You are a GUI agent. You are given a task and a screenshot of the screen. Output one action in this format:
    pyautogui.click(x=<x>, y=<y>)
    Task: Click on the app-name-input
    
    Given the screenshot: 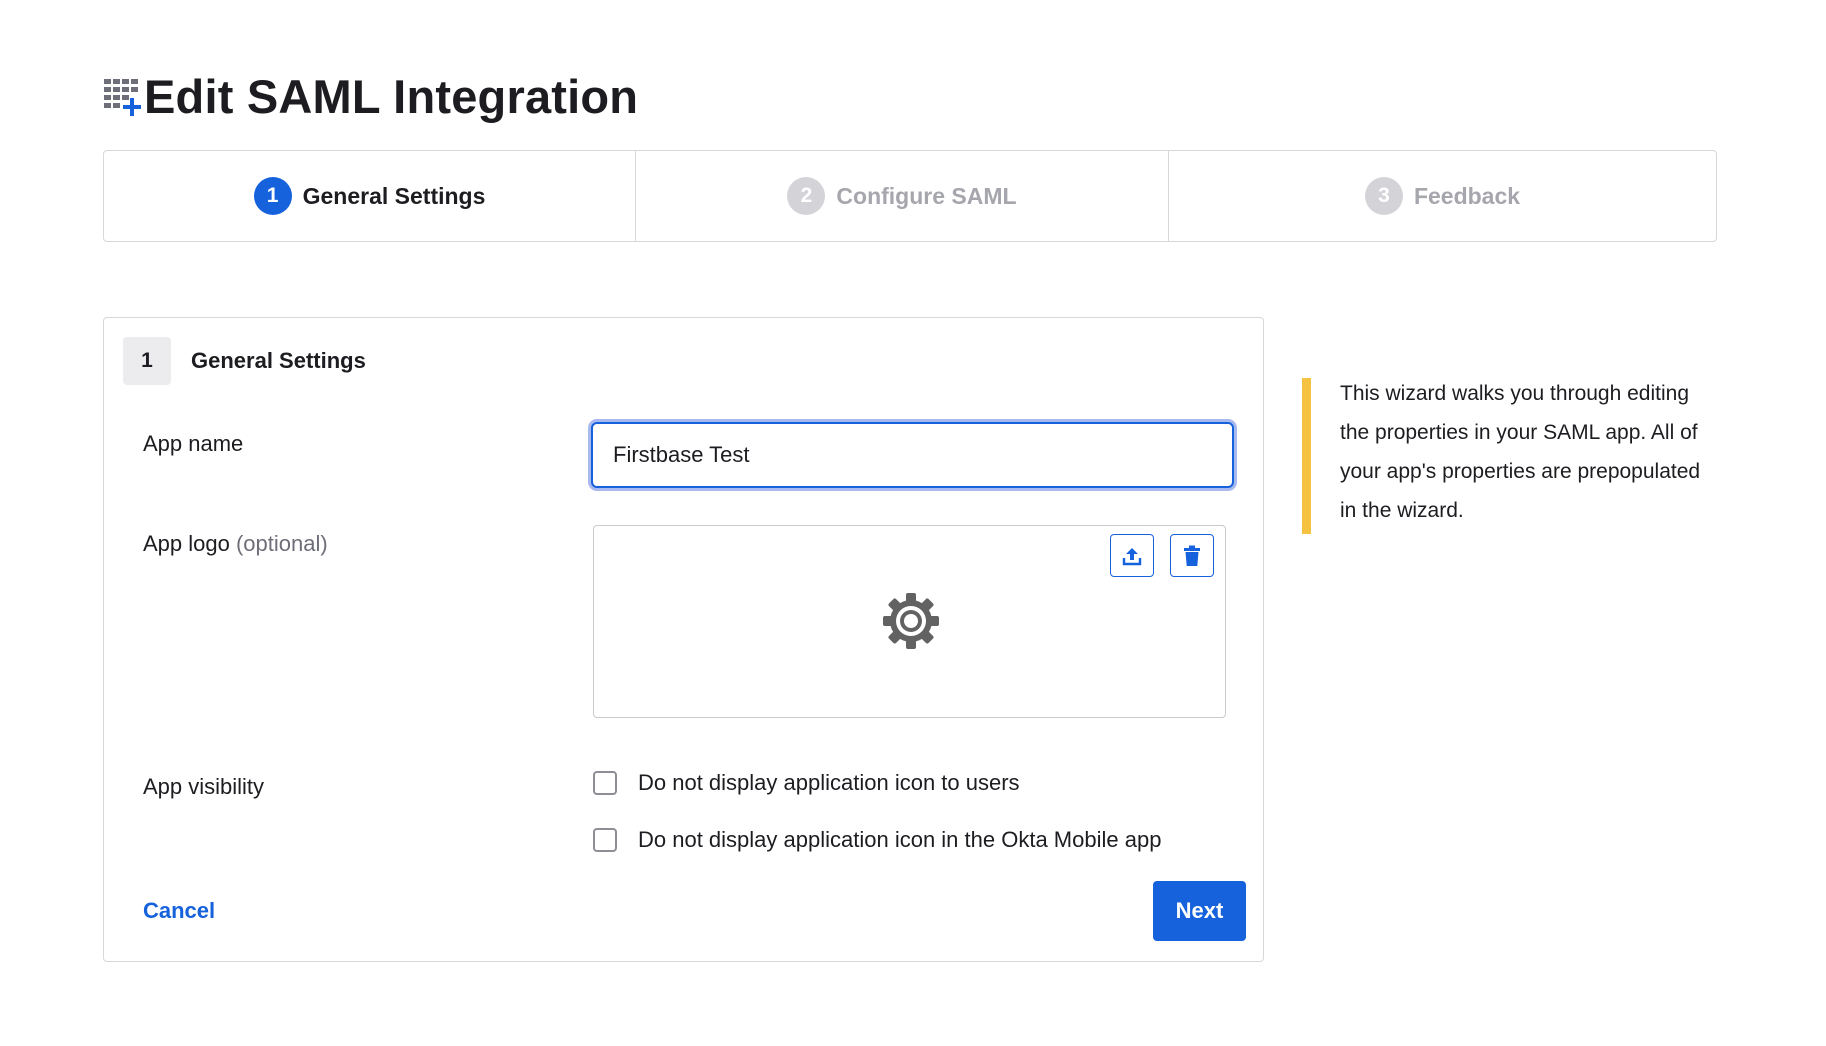 What is the action you would take?
    pyautogui.click(x=912, y=455)
    